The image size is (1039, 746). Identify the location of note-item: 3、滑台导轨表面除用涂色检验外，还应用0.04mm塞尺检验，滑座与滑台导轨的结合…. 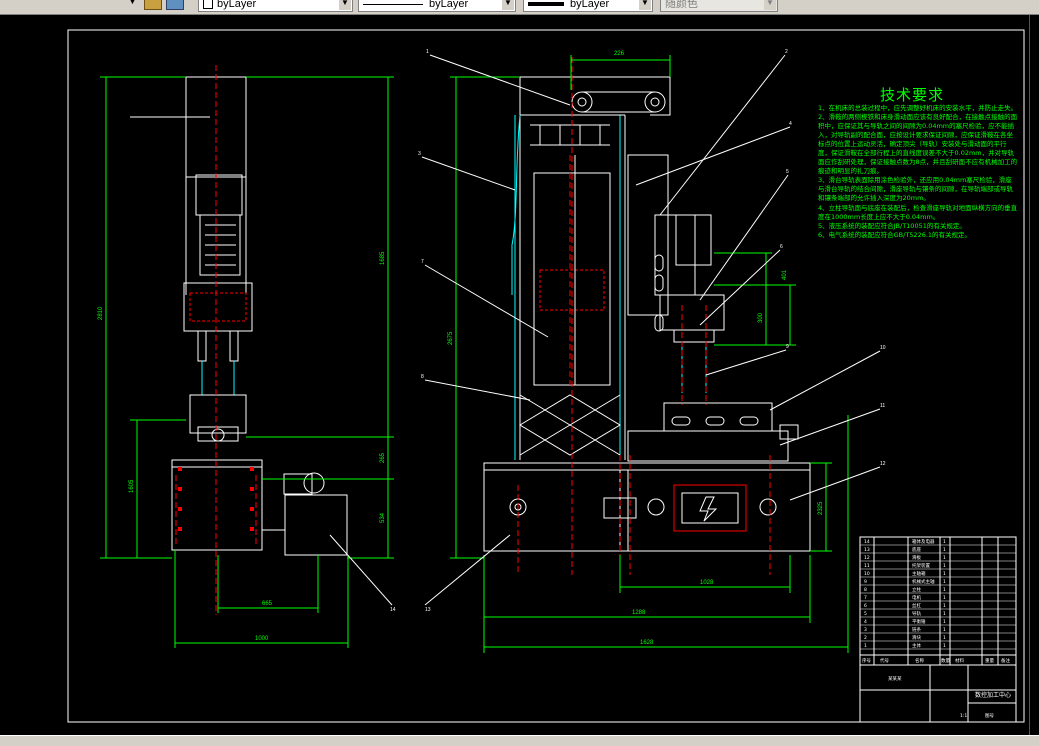
(915, 189).